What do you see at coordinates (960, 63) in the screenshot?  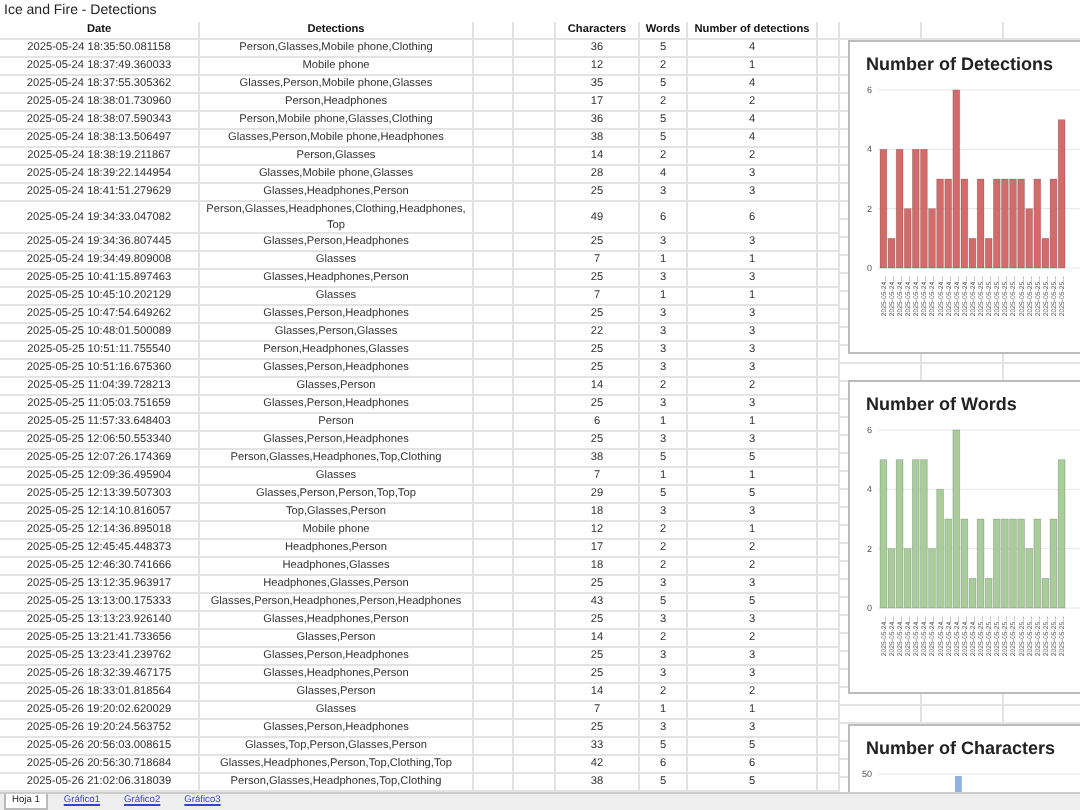 I see `chart-title: Number of Detections` at bounding box center [960, 63].